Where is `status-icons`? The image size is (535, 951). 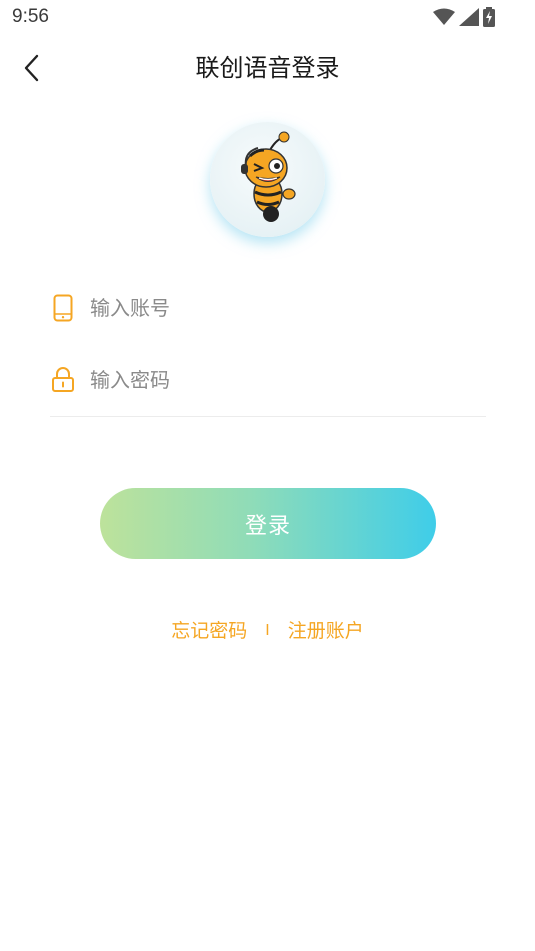
status-icons is located at coordinates (464, 19).